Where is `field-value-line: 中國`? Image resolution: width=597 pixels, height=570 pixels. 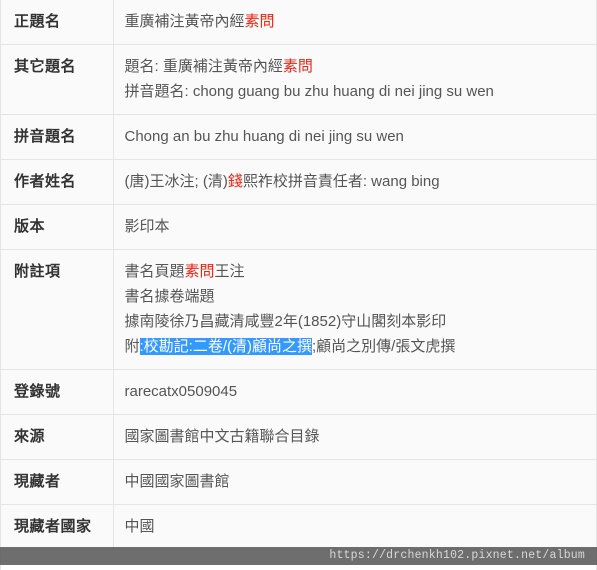
field-value-line: 中國 is located at coordinates (356, 526).